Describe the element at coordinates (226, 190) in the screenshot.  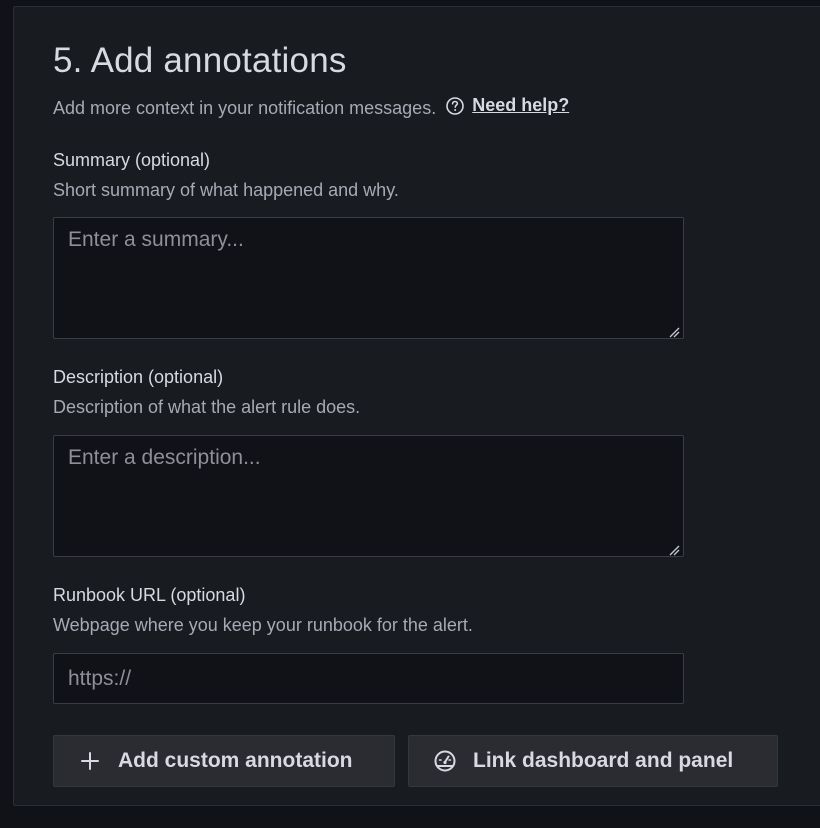
I see `summary-description: Short summary of what happened and why.` at that location.